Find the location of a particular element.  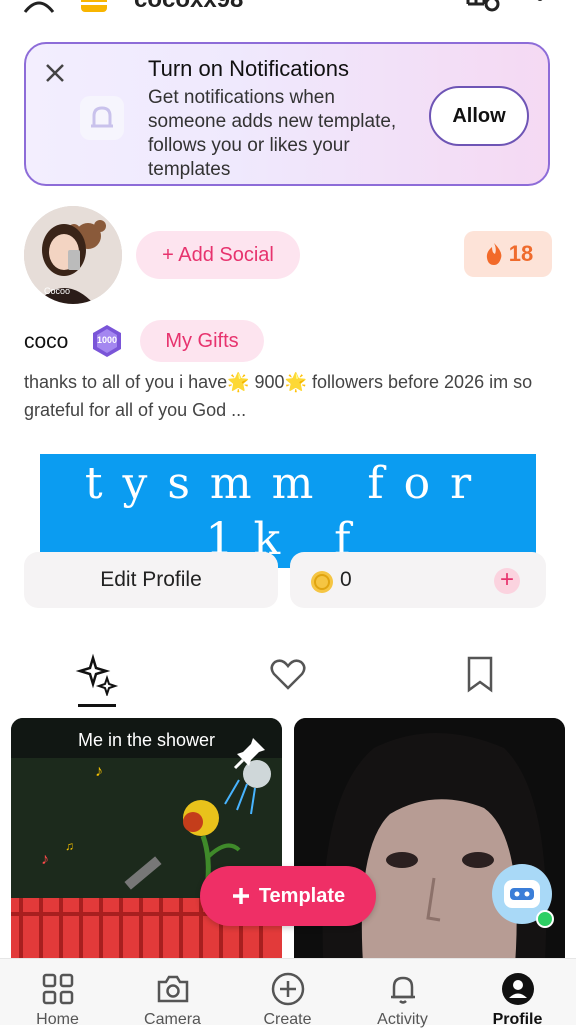

level-badge: 1000 is located at coordinates (107, 341).